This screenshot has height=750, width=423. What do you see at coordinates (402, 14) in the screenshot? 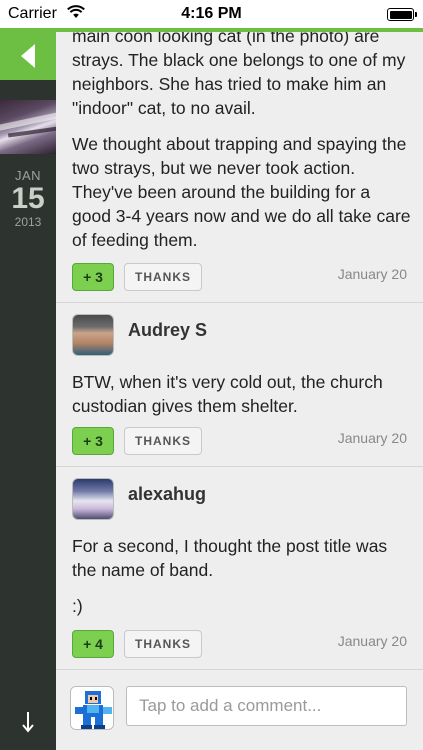
I see `battery-icon` at bounding box center [402, 14].